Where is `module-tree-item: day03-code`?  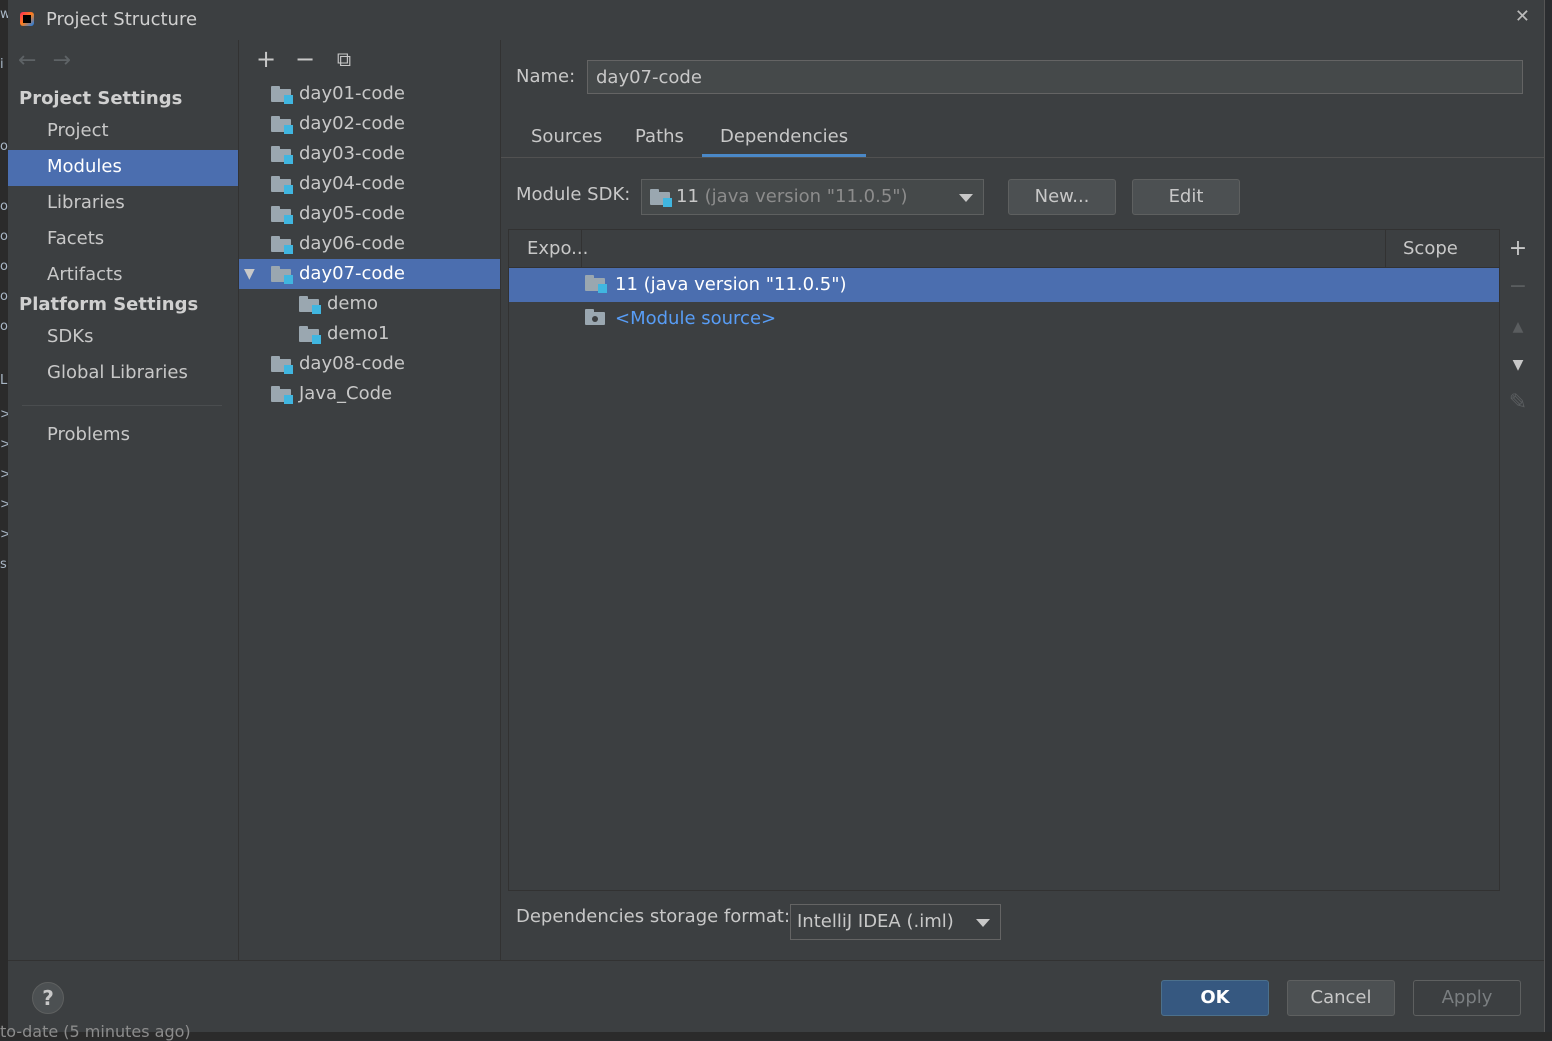 module-tree-item: day03-code is located at coordinates (369, 154).